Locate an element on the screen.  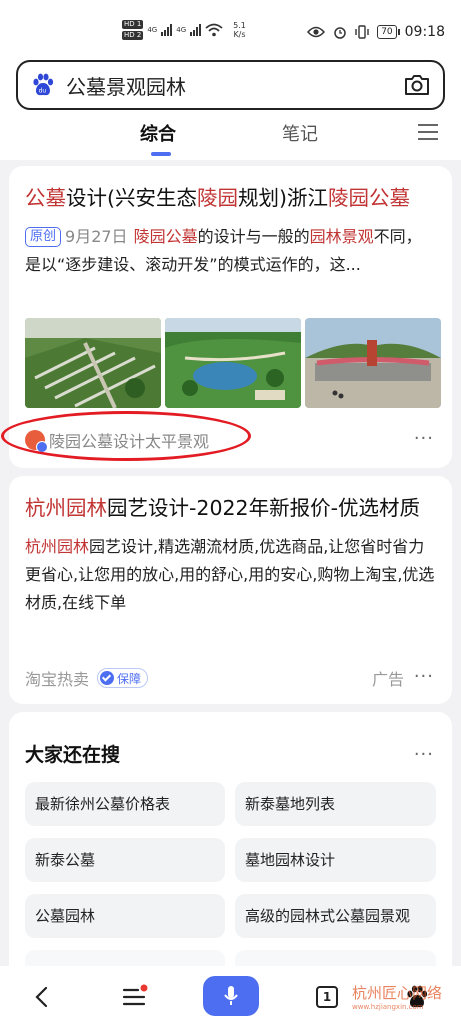
check-shield-icon is located at coordinates (107, 678).